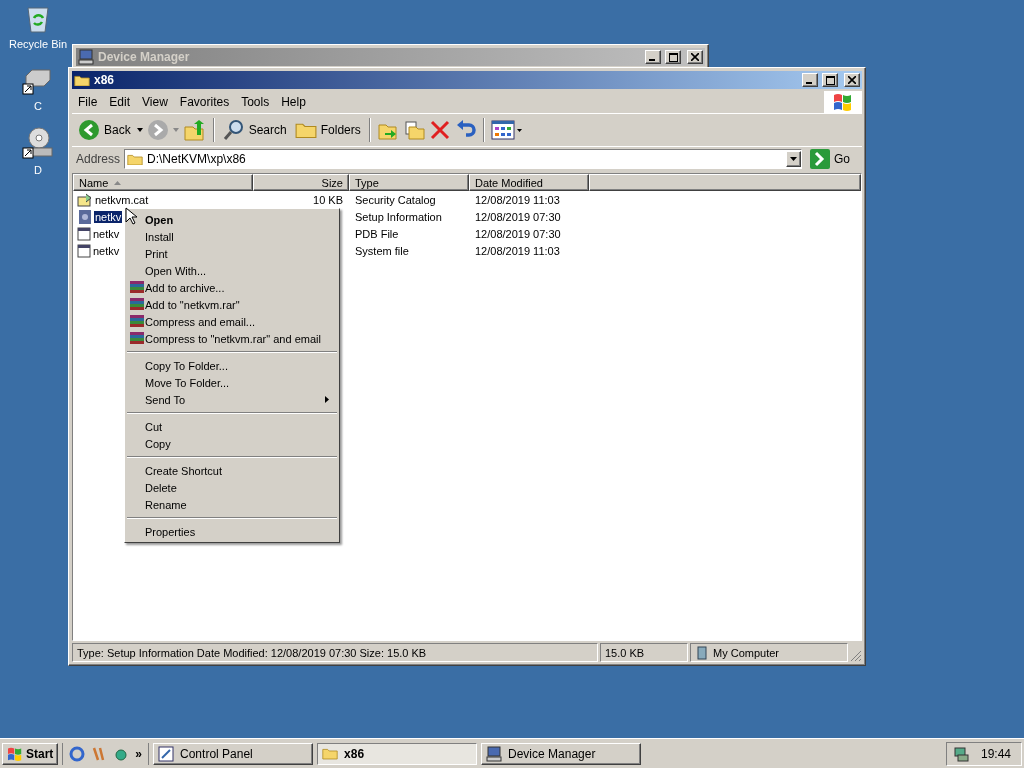 The image size is (1024, 768). I want to click on copy-to-folder-icon, so click(413, 130).